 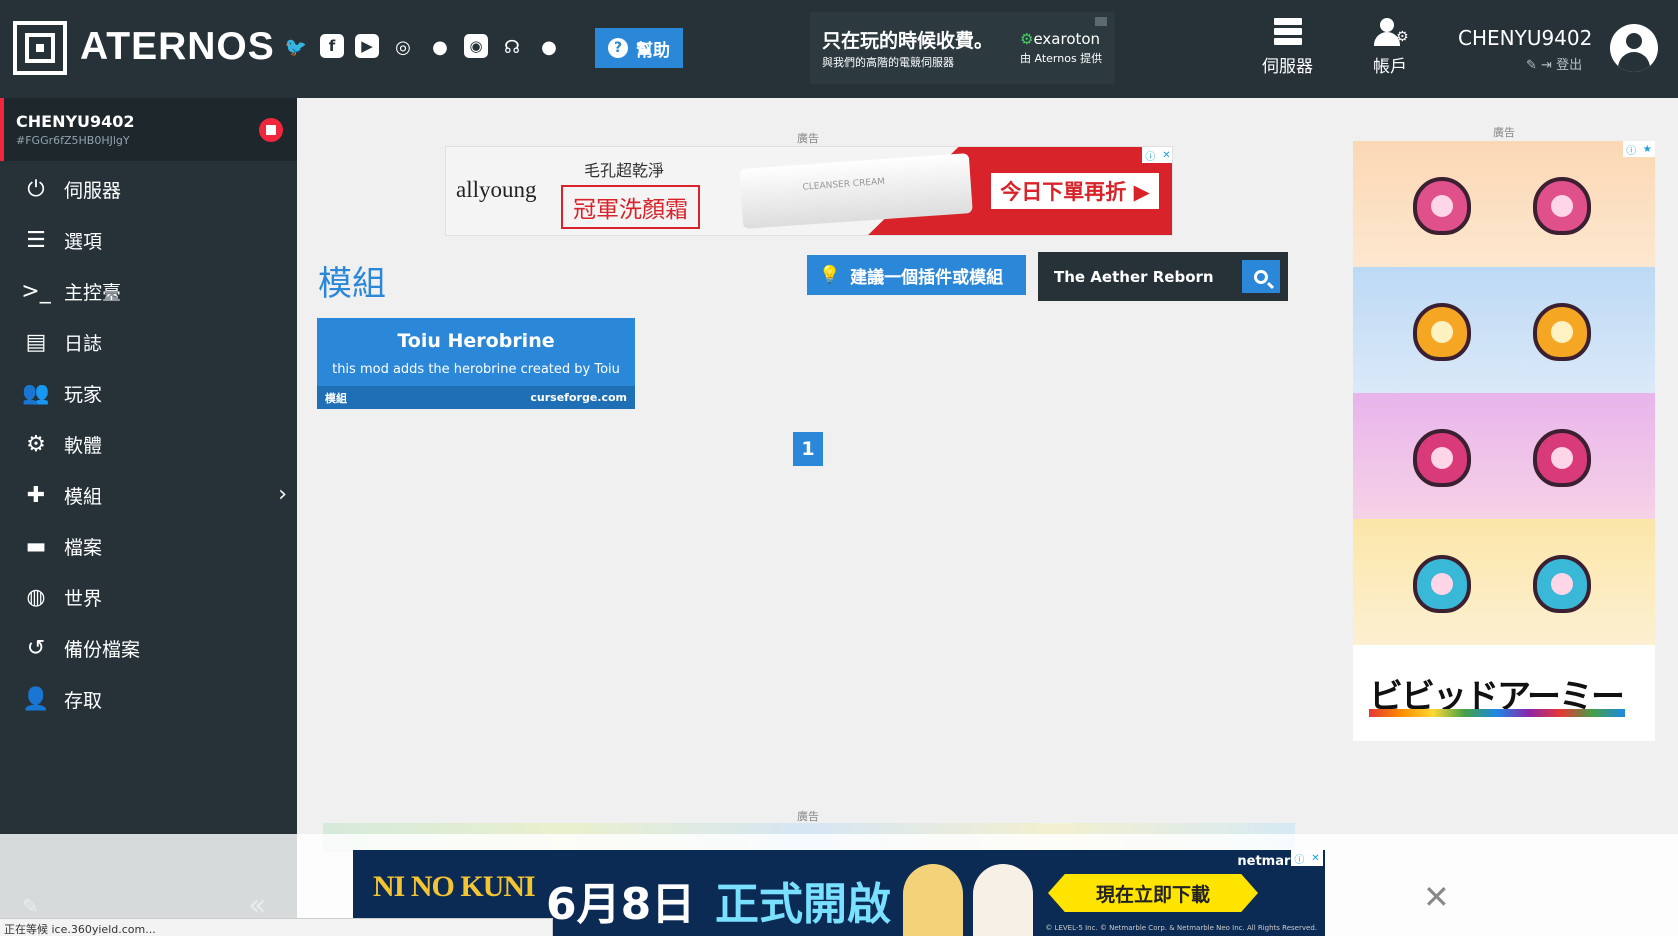 I want to click on ad-close-icon, so click(x=1101, y=21).